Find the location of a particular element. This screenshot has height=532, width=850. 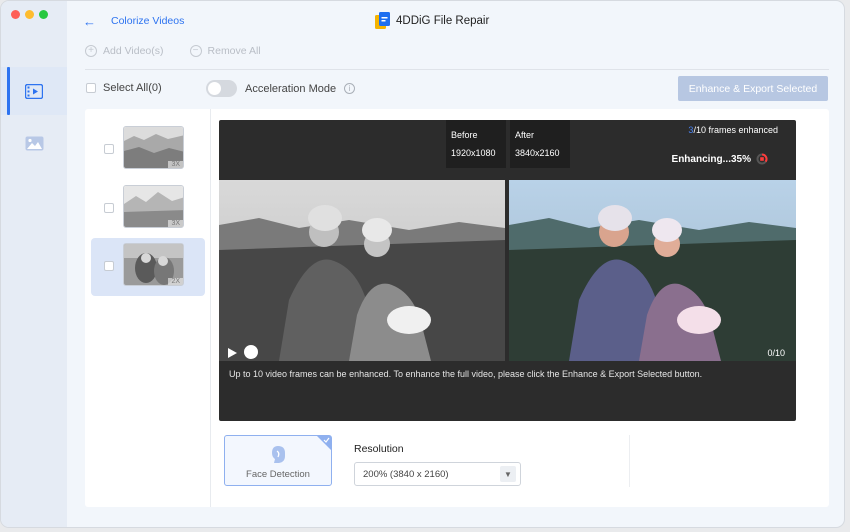

video-icon is located at coordinates (34, 91).